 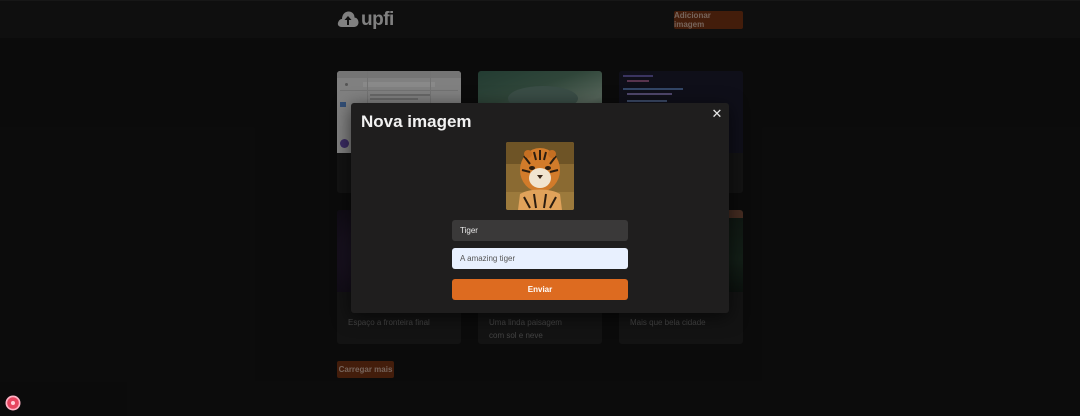 I want to click on title-input: Tiger, so click(x=540, y=230).